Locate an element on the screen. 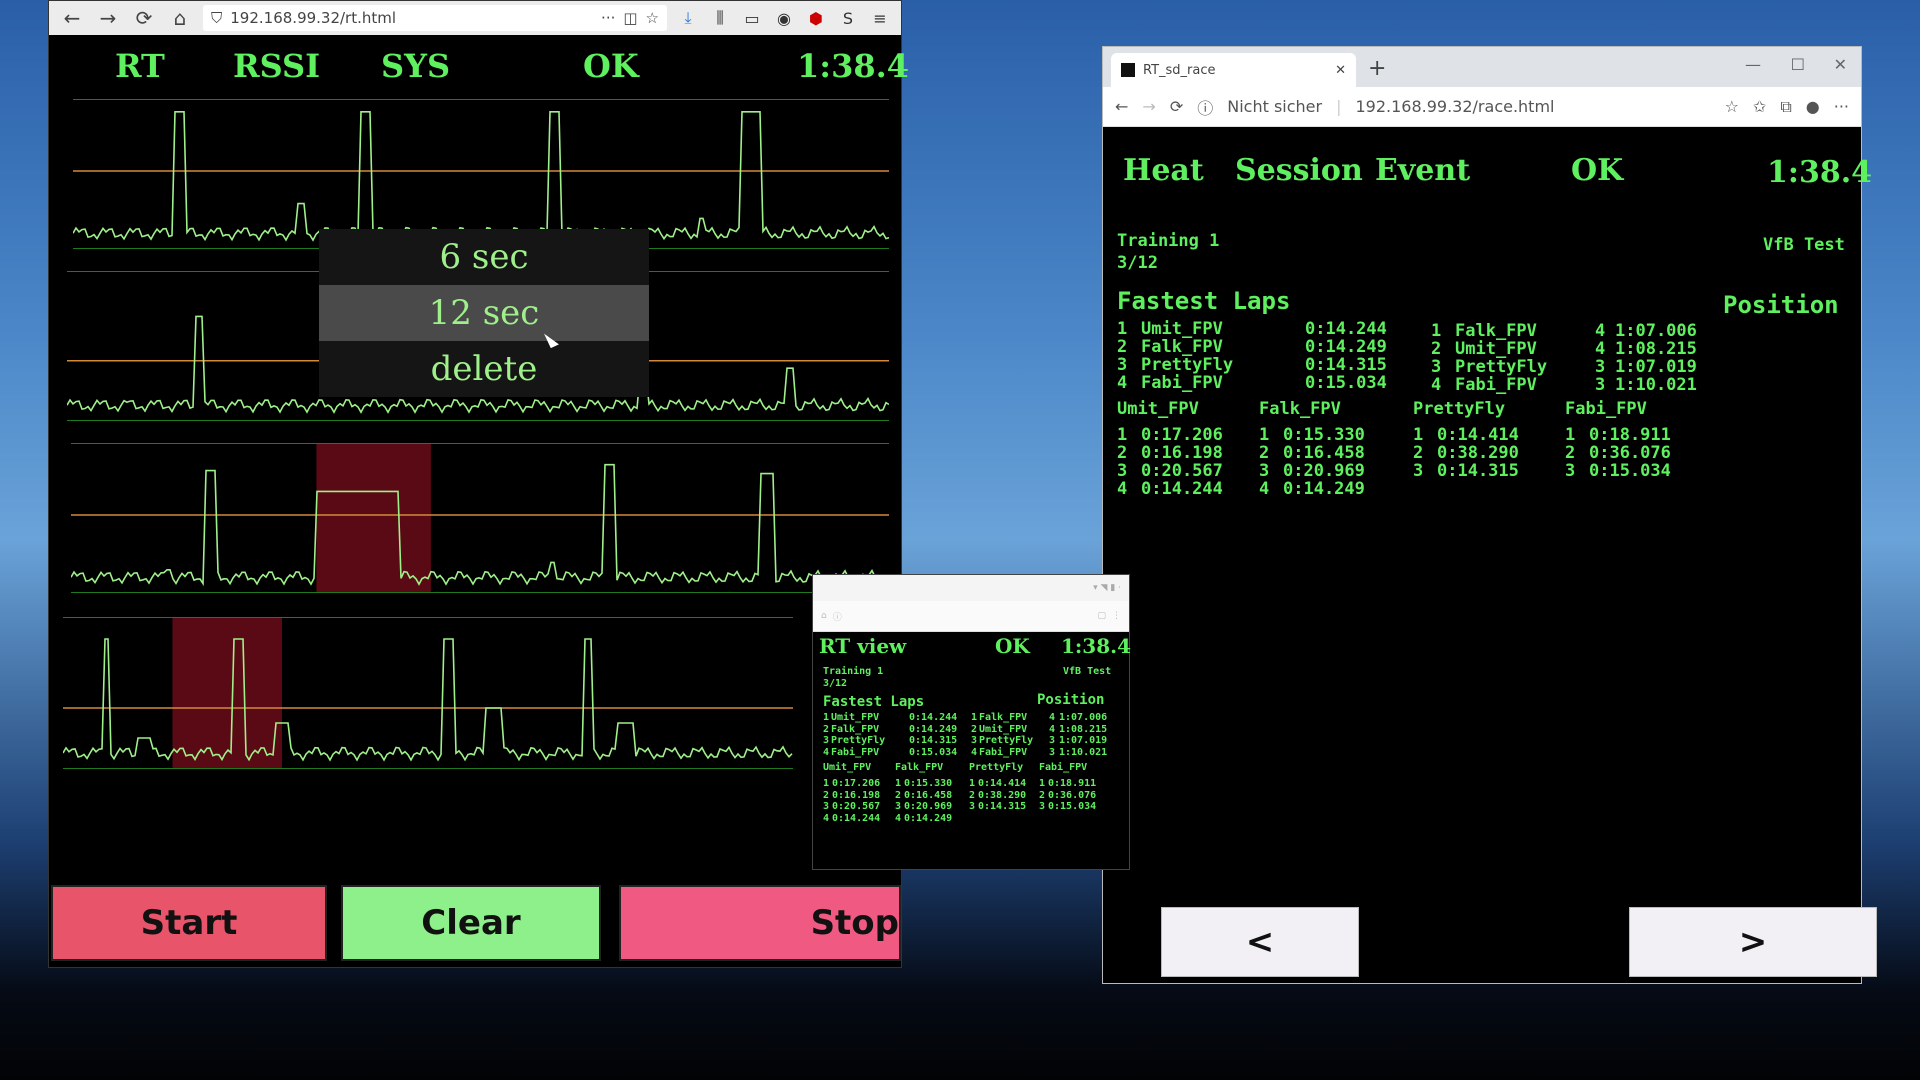  phone-lap-time: 0:20.969 is located at coordinates (928, 806).